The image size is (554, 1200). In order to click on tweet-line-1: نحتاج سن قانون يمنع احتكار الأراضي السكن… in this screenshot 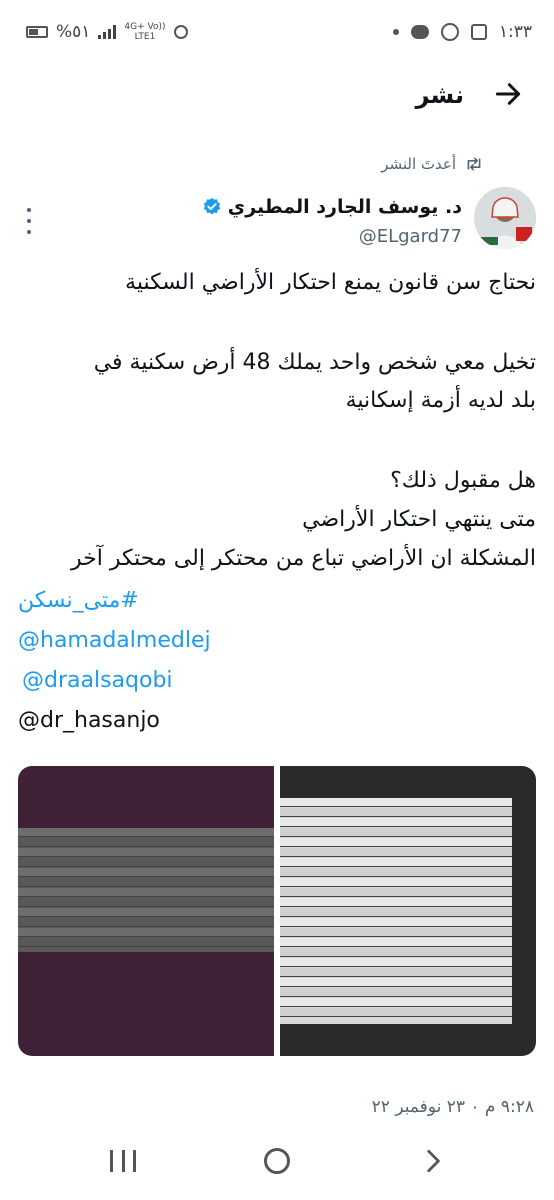, I will do `click(330, 282)`.